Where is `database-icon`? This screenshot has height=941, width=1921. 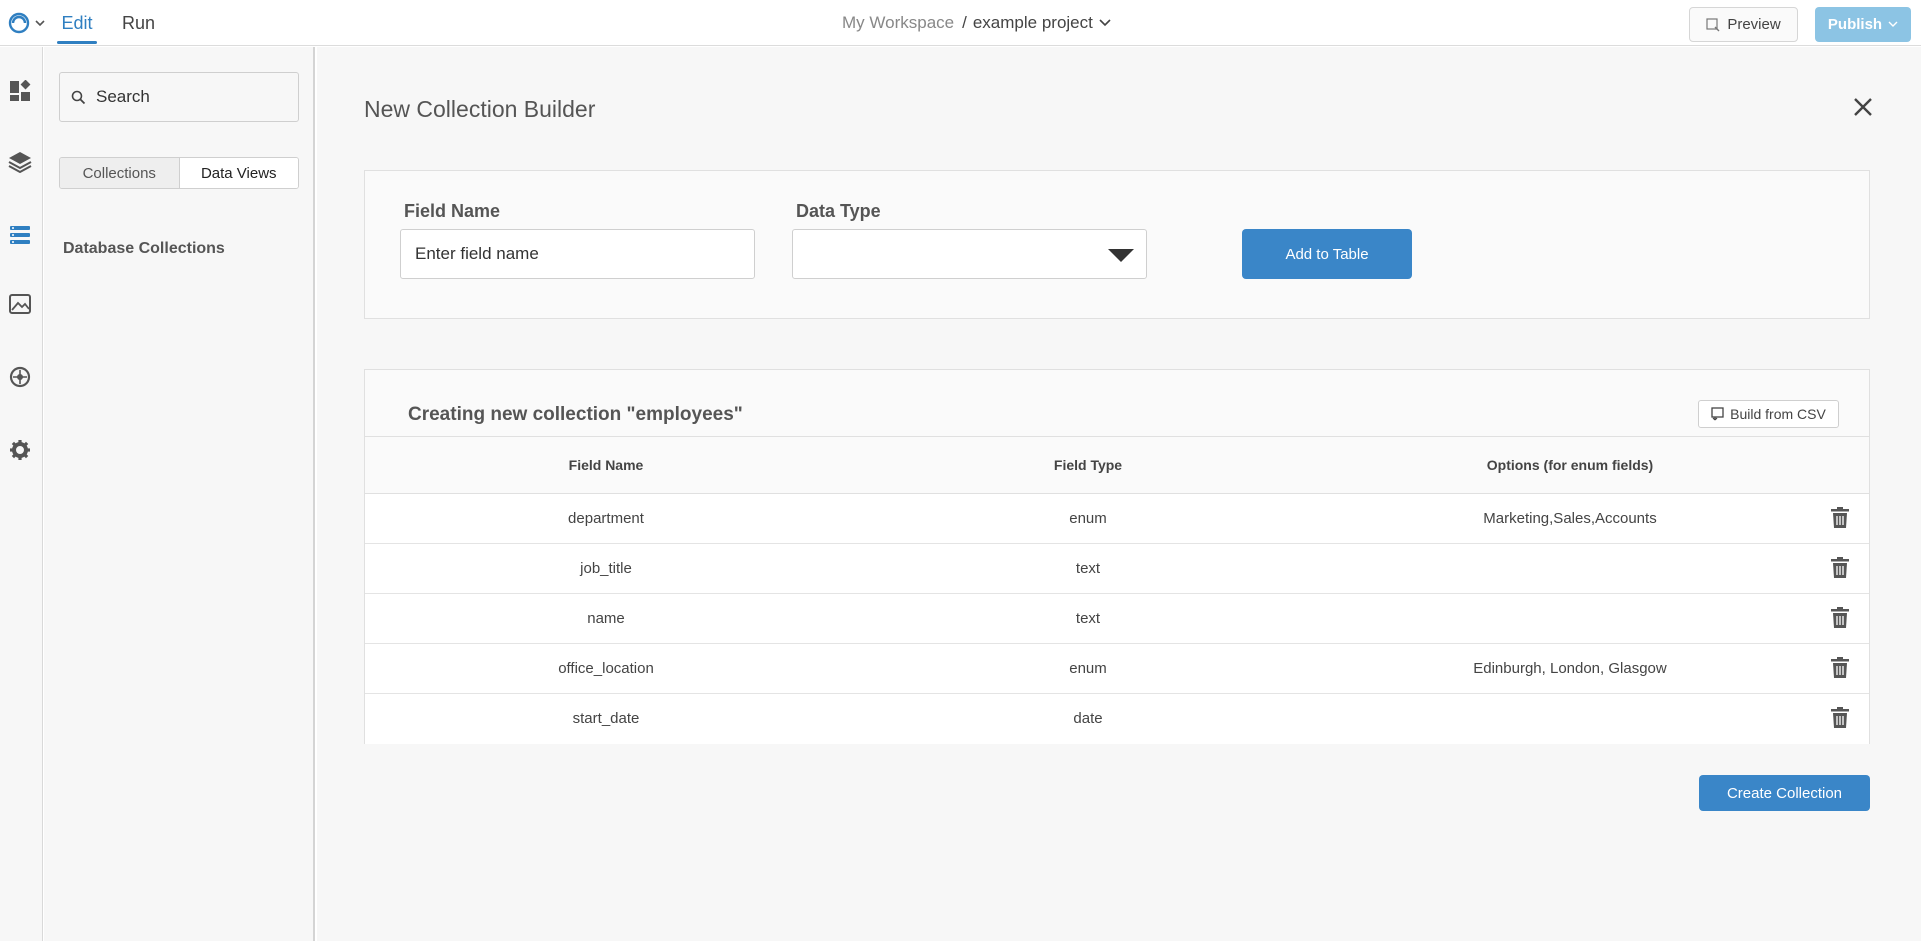
database-icon is located at coordinates (20, 235).